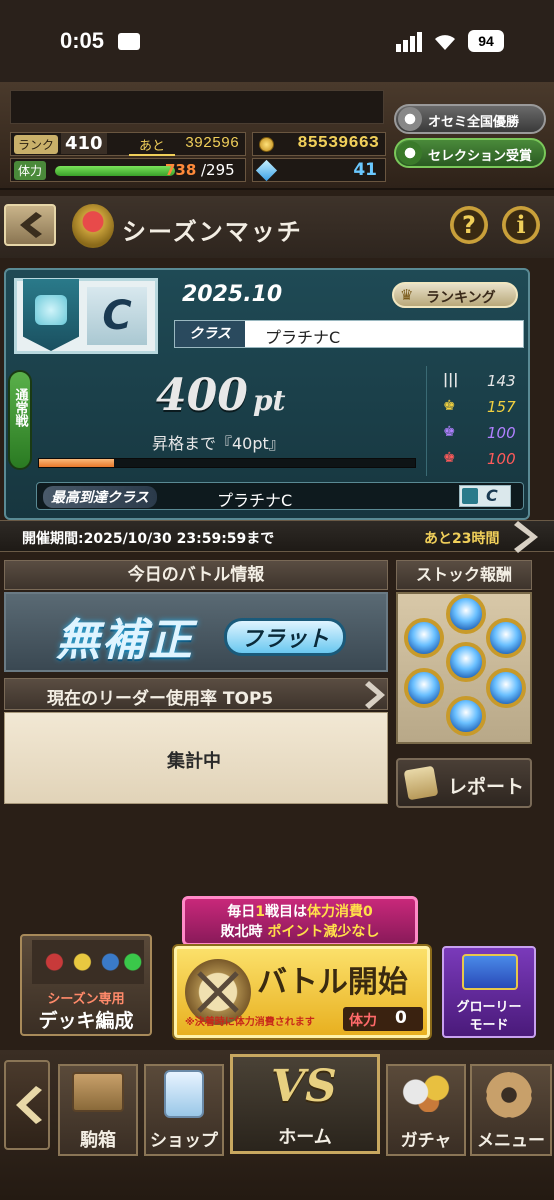  I want to click on nav-item-home: VS ホーム, so click(305, 1104).